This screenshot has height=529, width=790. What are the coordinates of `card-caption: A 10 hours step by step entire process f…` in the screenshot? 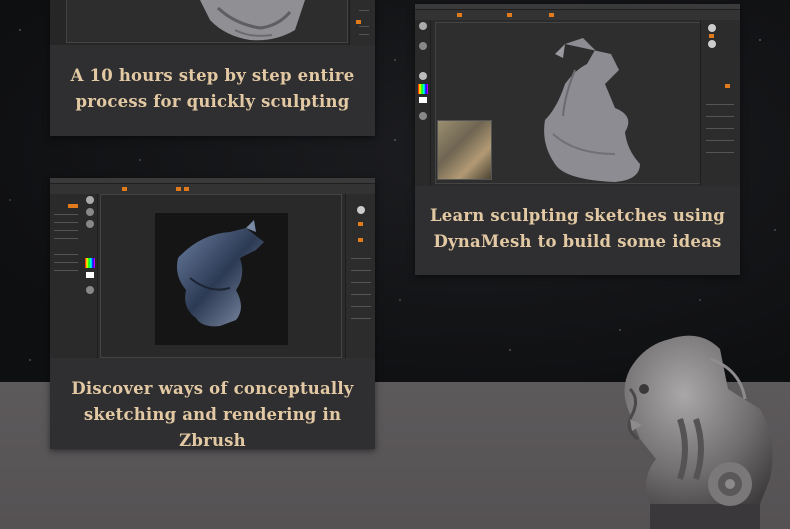 It's located at (212, 89).